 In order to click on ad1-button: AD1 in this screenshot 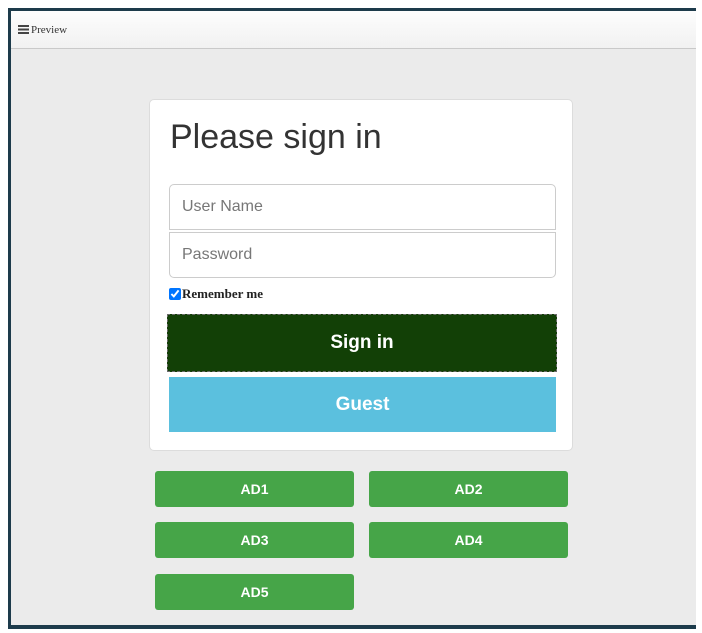, I will do `click(254, 489)`.